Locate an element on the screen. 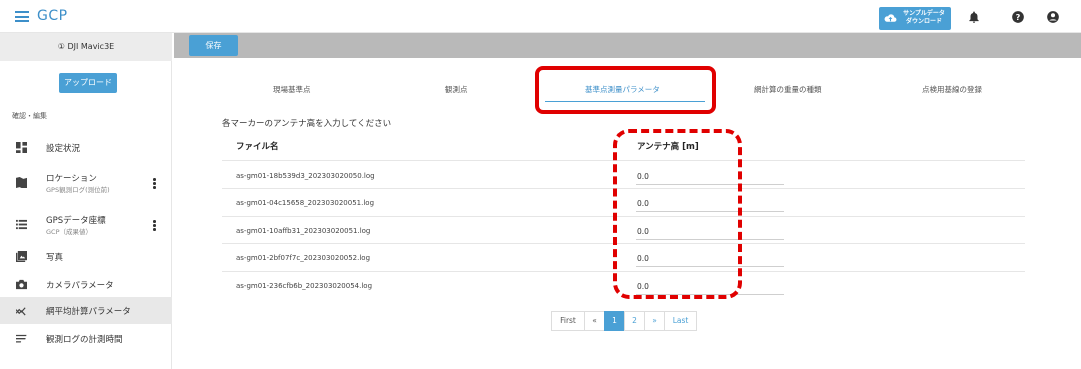  file-name-cell: as-gm01-04c15658_202303020051.log is located at coordinates (305, 203).